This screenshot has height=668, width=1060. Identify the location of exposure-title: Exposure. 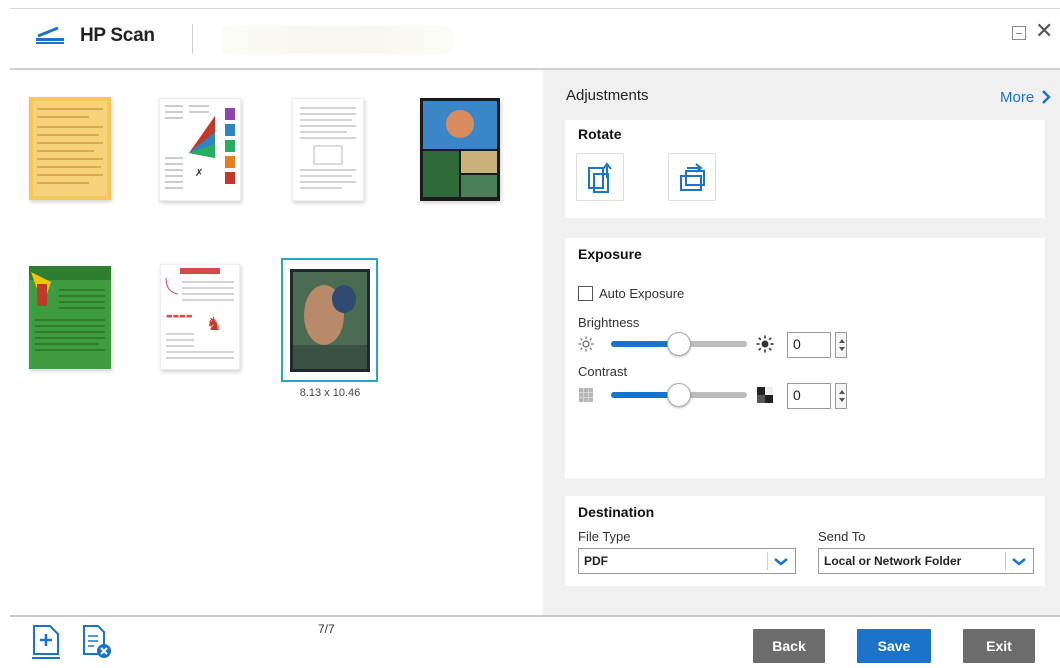
(610, 254).